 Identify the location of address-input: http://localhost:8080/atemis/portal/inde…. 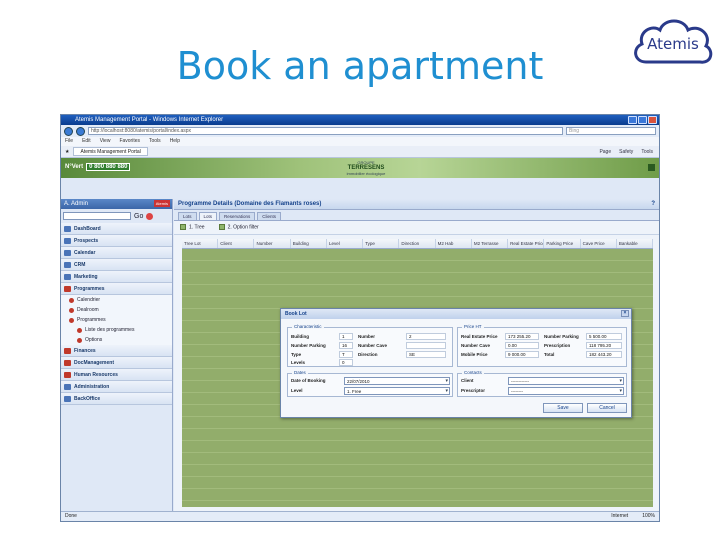
(325, 131).